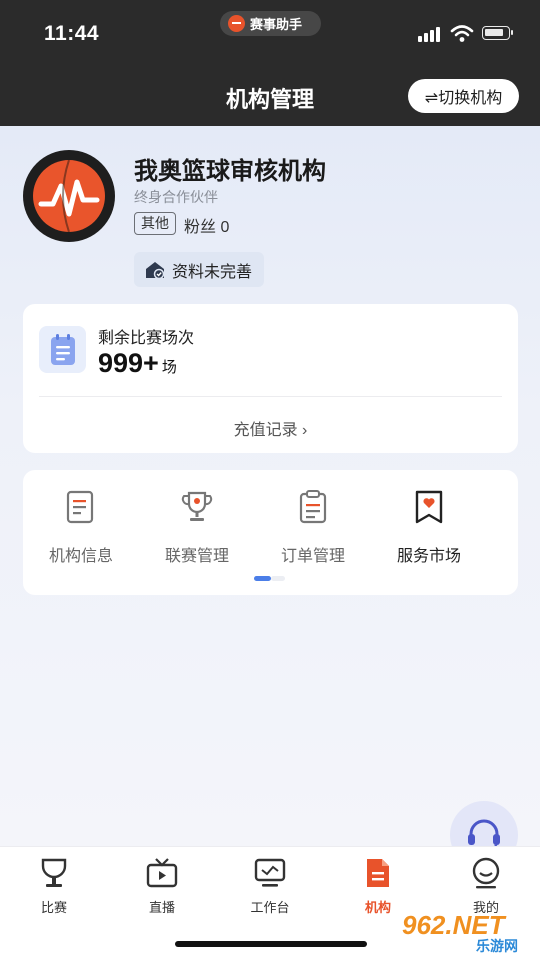 The height and width of the screenshot is (960, 540). I want to click on org-icon, so click(378, 873).